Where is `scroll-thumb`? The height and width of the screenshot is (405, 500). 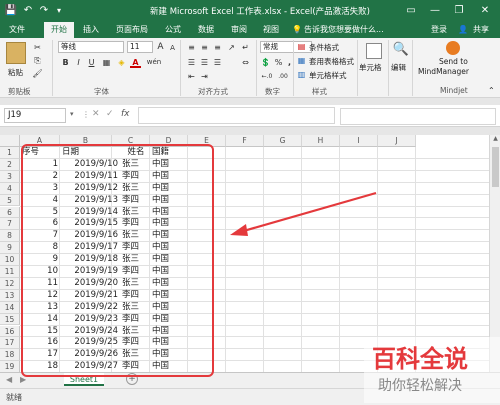
scroll-thumb is located at coordinates (495, 167).